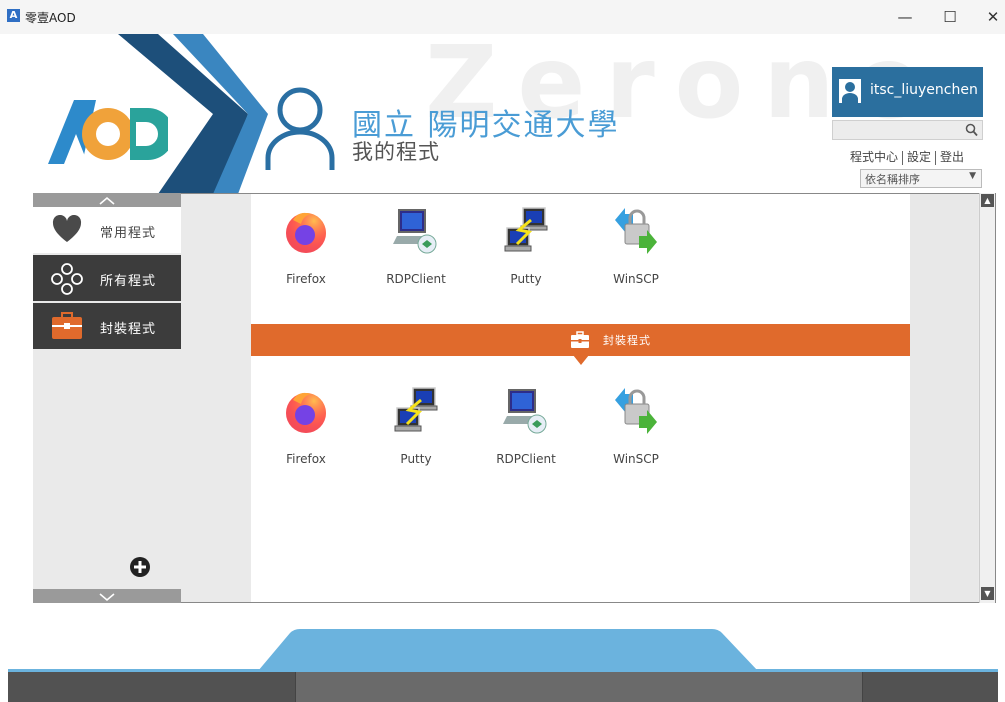  What do you see at coordinates (579, 687) in the screenshot?
I see `bottom-bar-center` at bounding box center [579, 687].